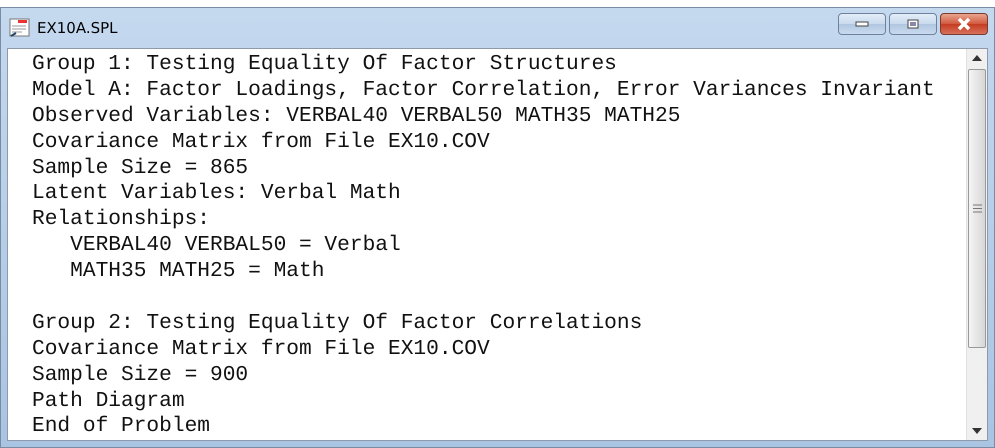 The image size is (995, 448). What do you see at coordinates (77, 28) in the screenshot?
I see `window-title: EX10A.SPL` at bounding box center [77, 28].